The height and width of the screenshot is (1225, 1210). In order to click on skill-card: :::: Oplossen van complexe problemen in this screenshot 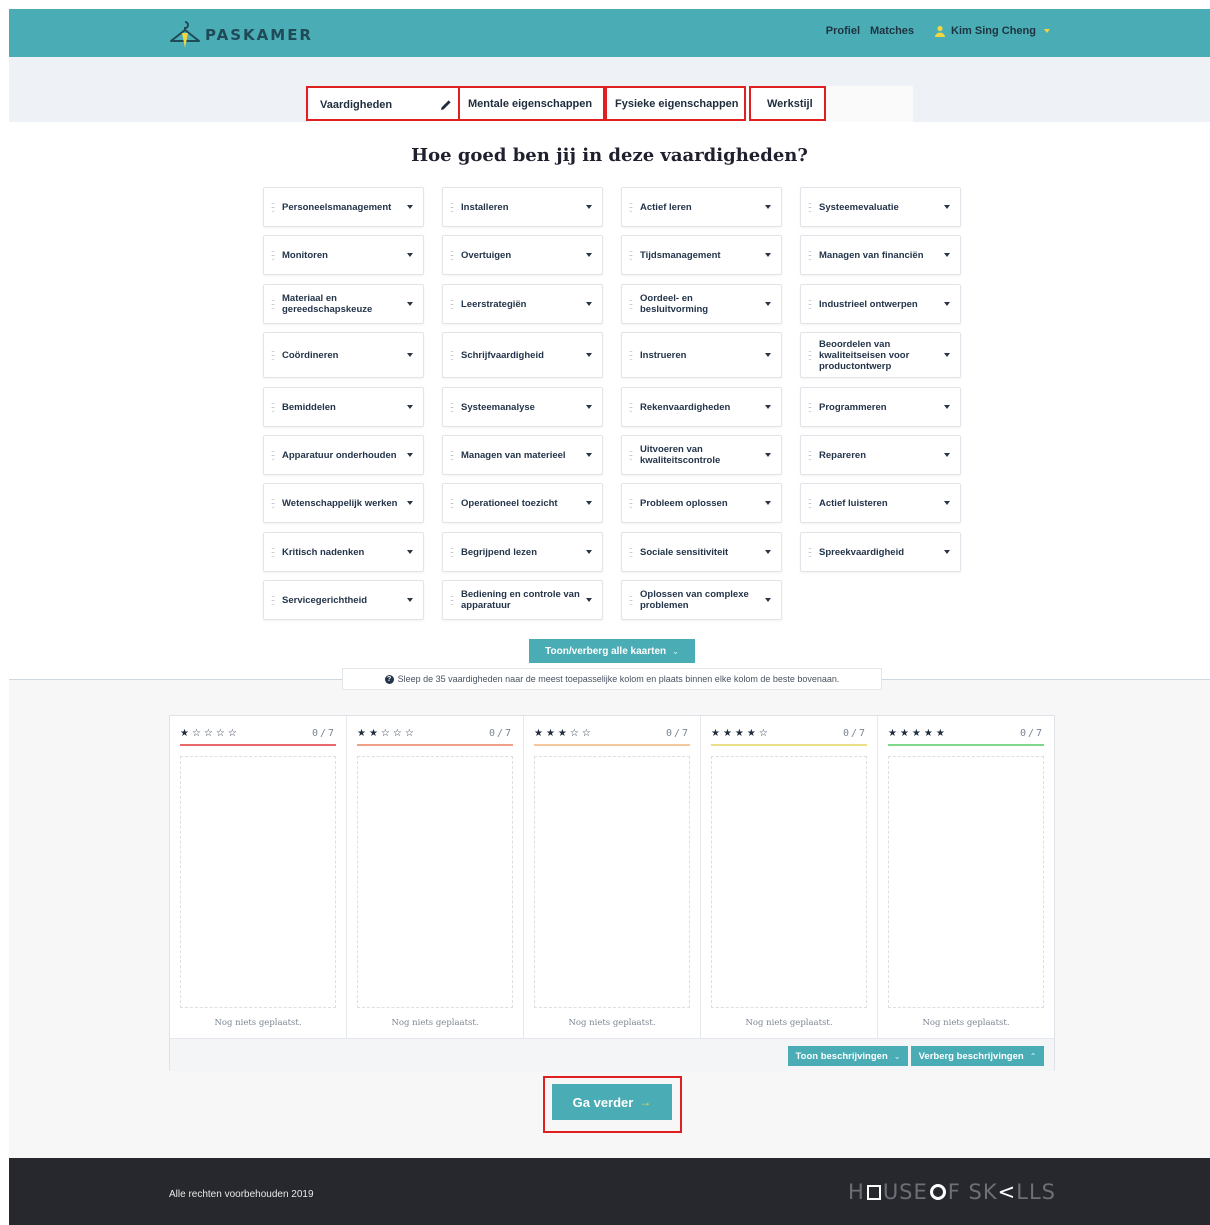, I will do `click(701, 600)`.